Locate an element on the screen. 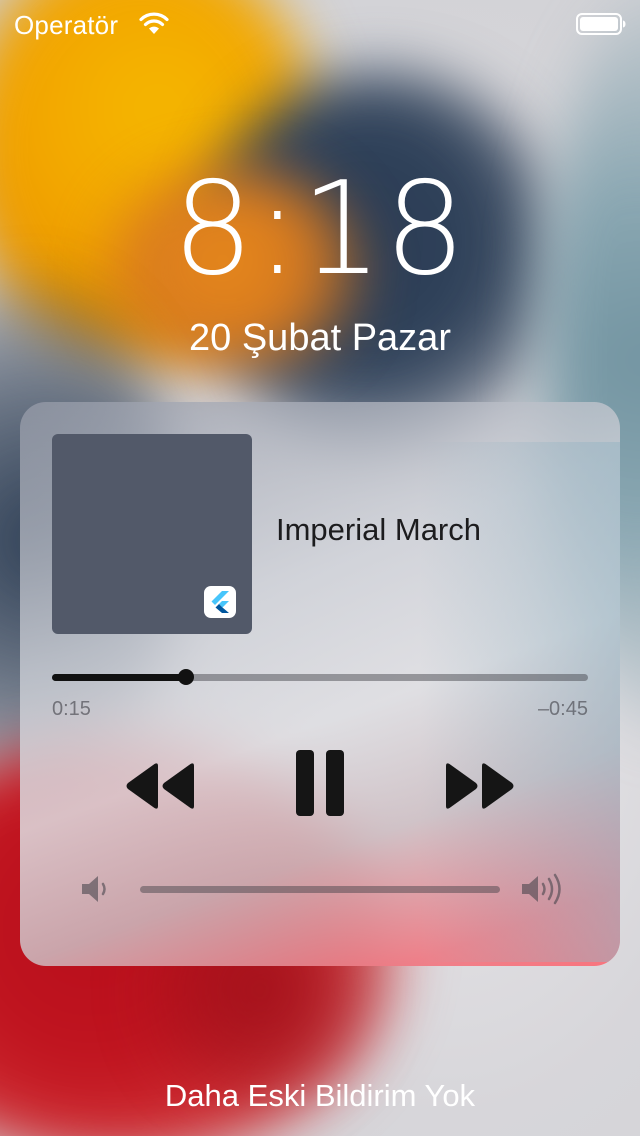  track-title: Imperial March is located at coordinates (378, 529).